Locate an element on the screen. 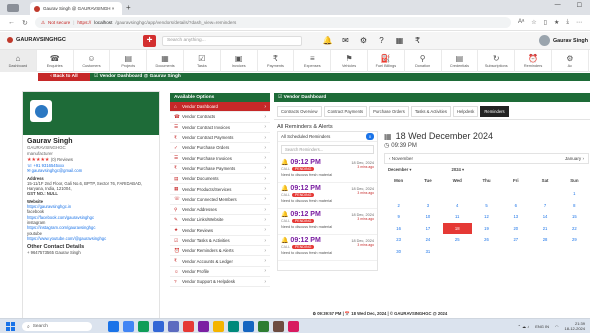  calendar-day: 28 is located at coordinates (544, 240).